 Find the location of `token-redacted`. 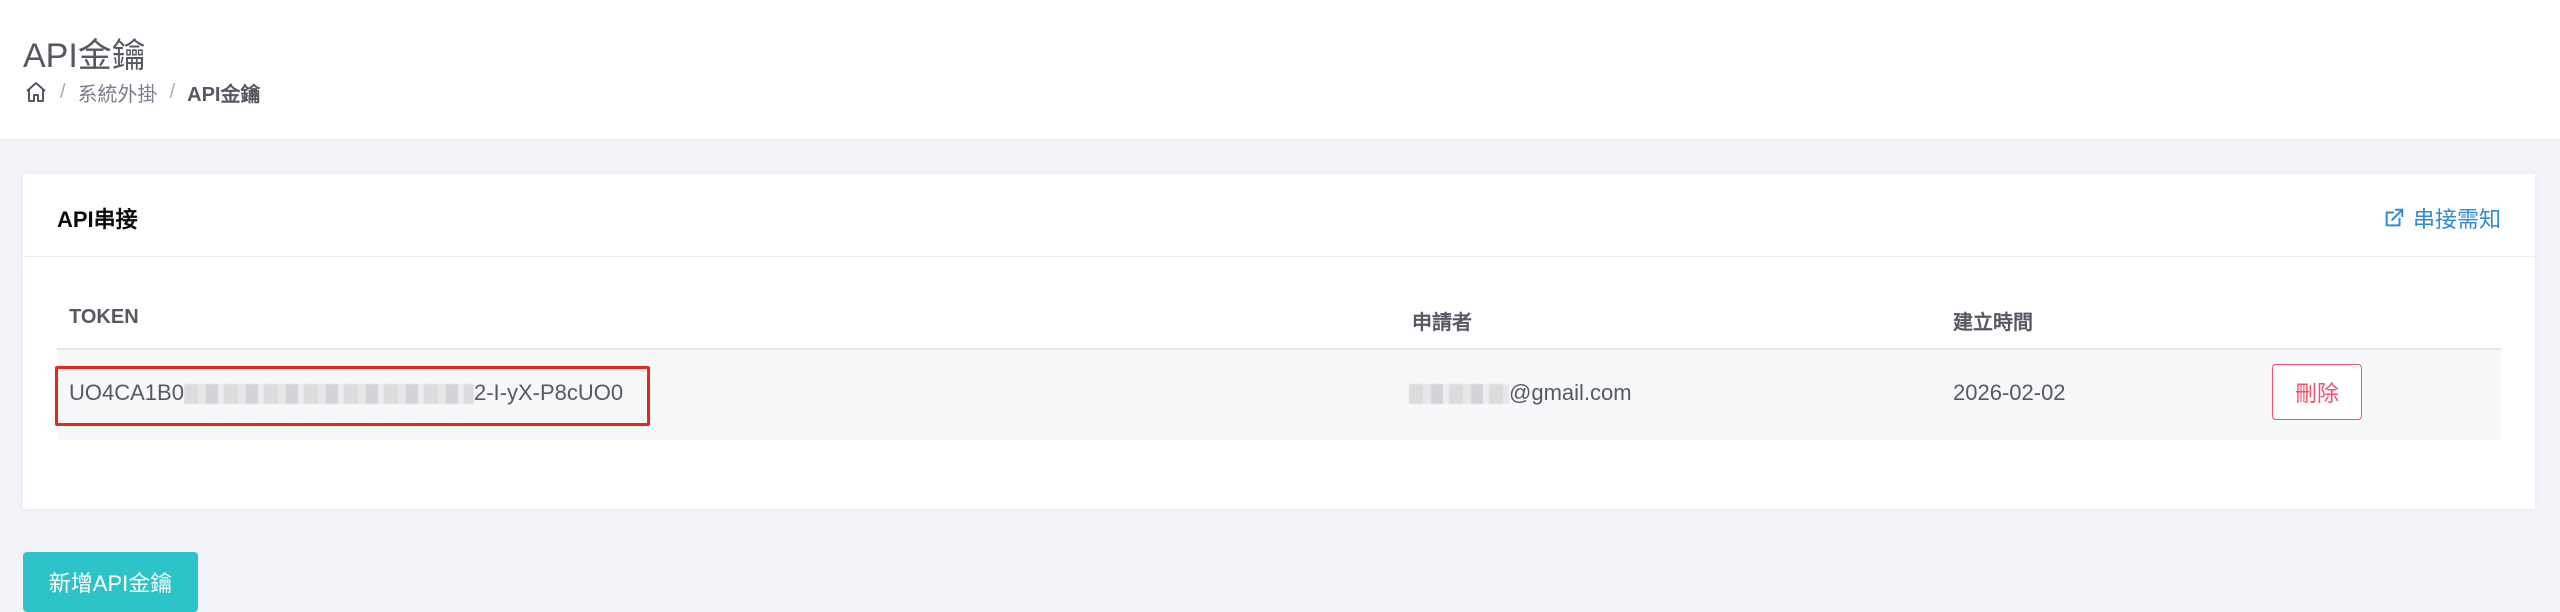

token-redacted is located at coordinates (328, 394).